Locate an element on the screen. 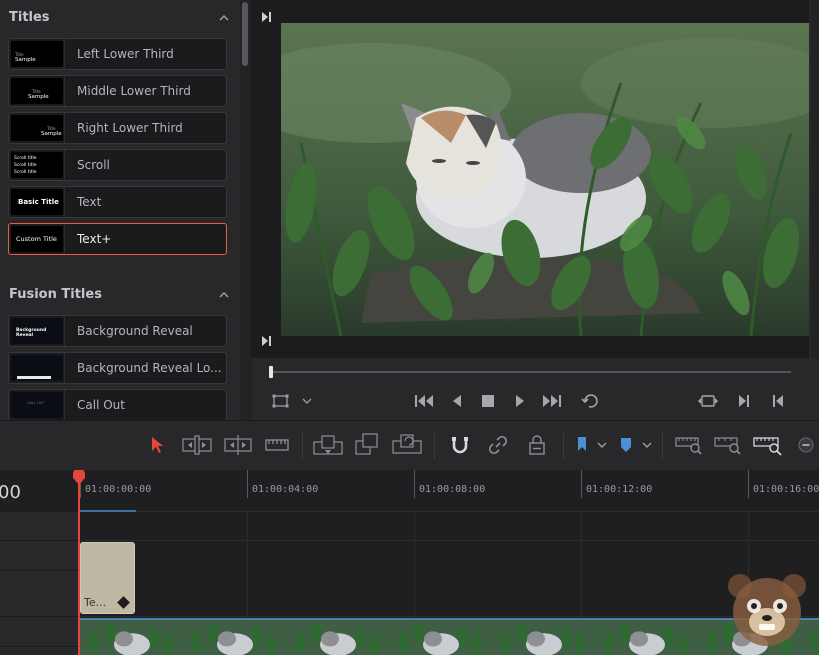  selection-pointer-icon is located at coordinates (157, 445).